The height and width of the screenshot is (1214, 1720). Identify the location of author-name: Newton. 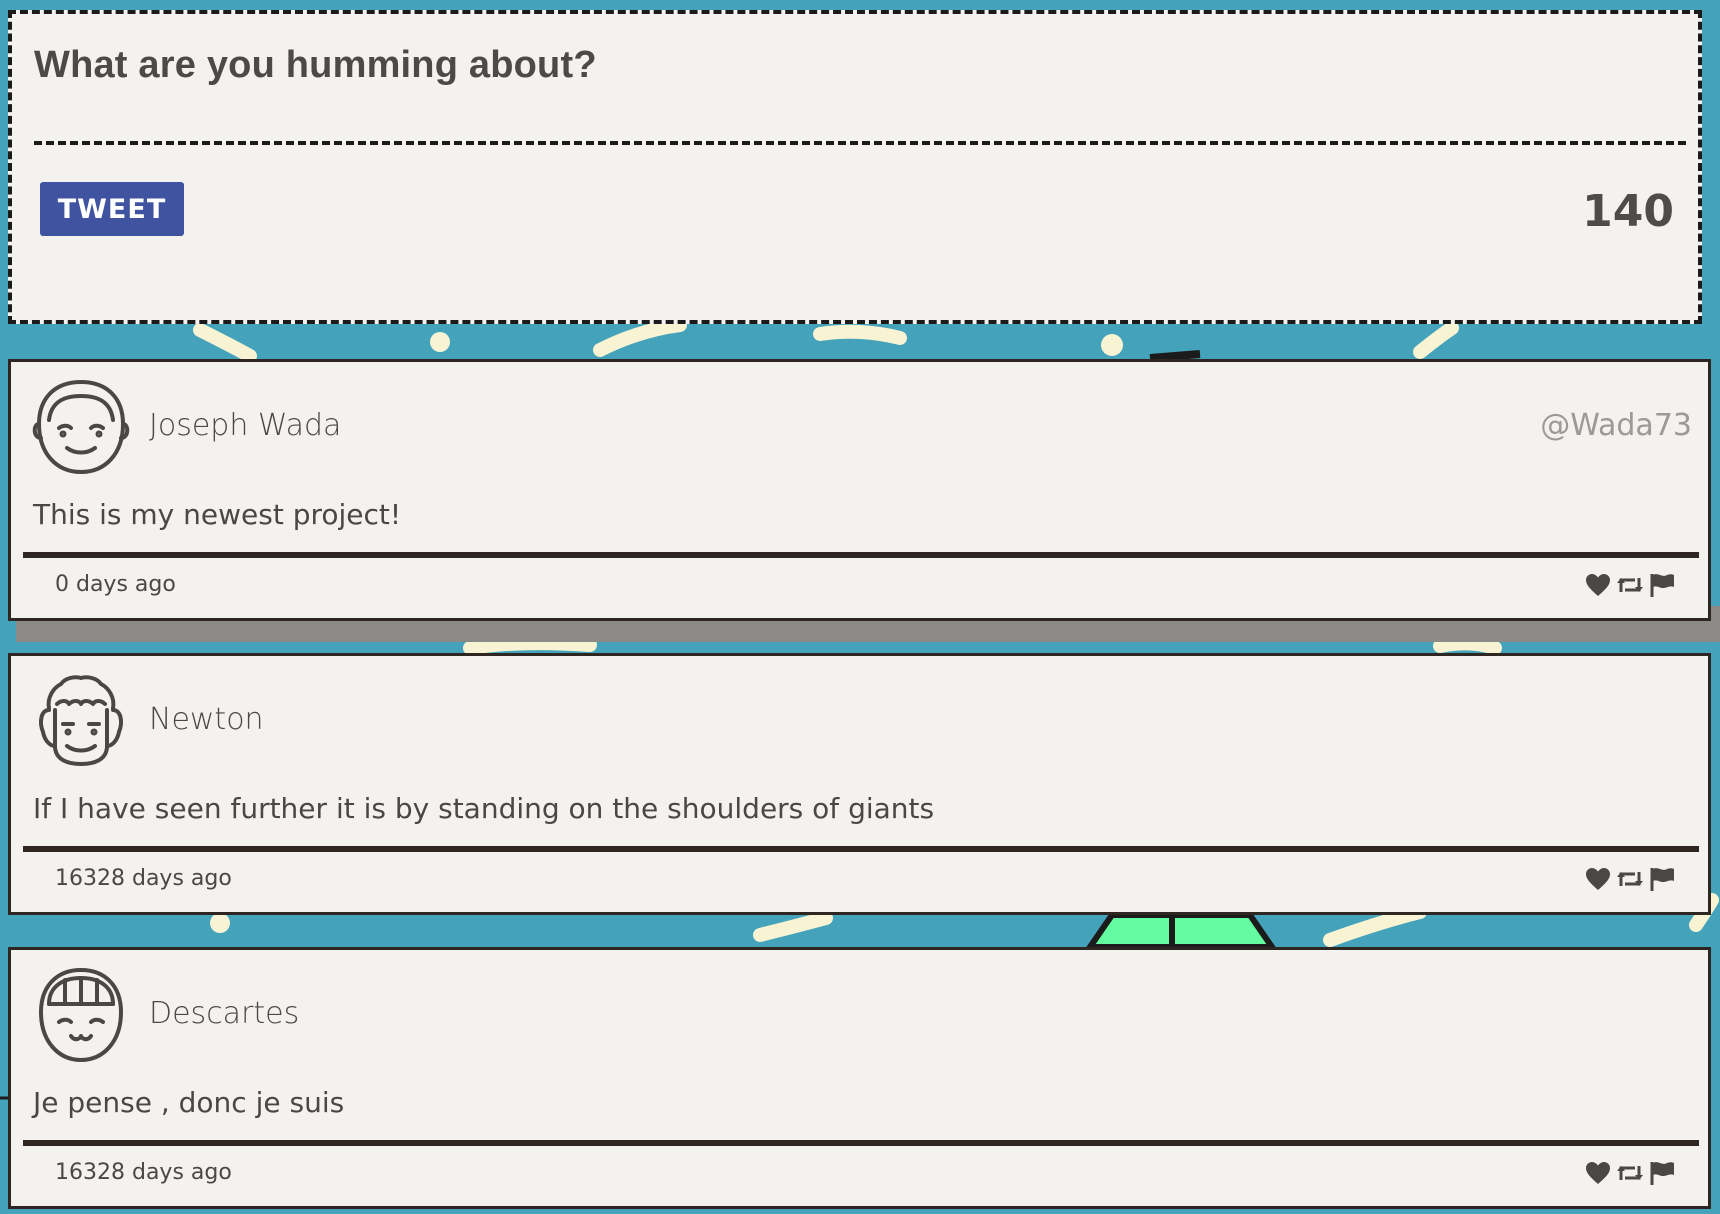
(206, 719).